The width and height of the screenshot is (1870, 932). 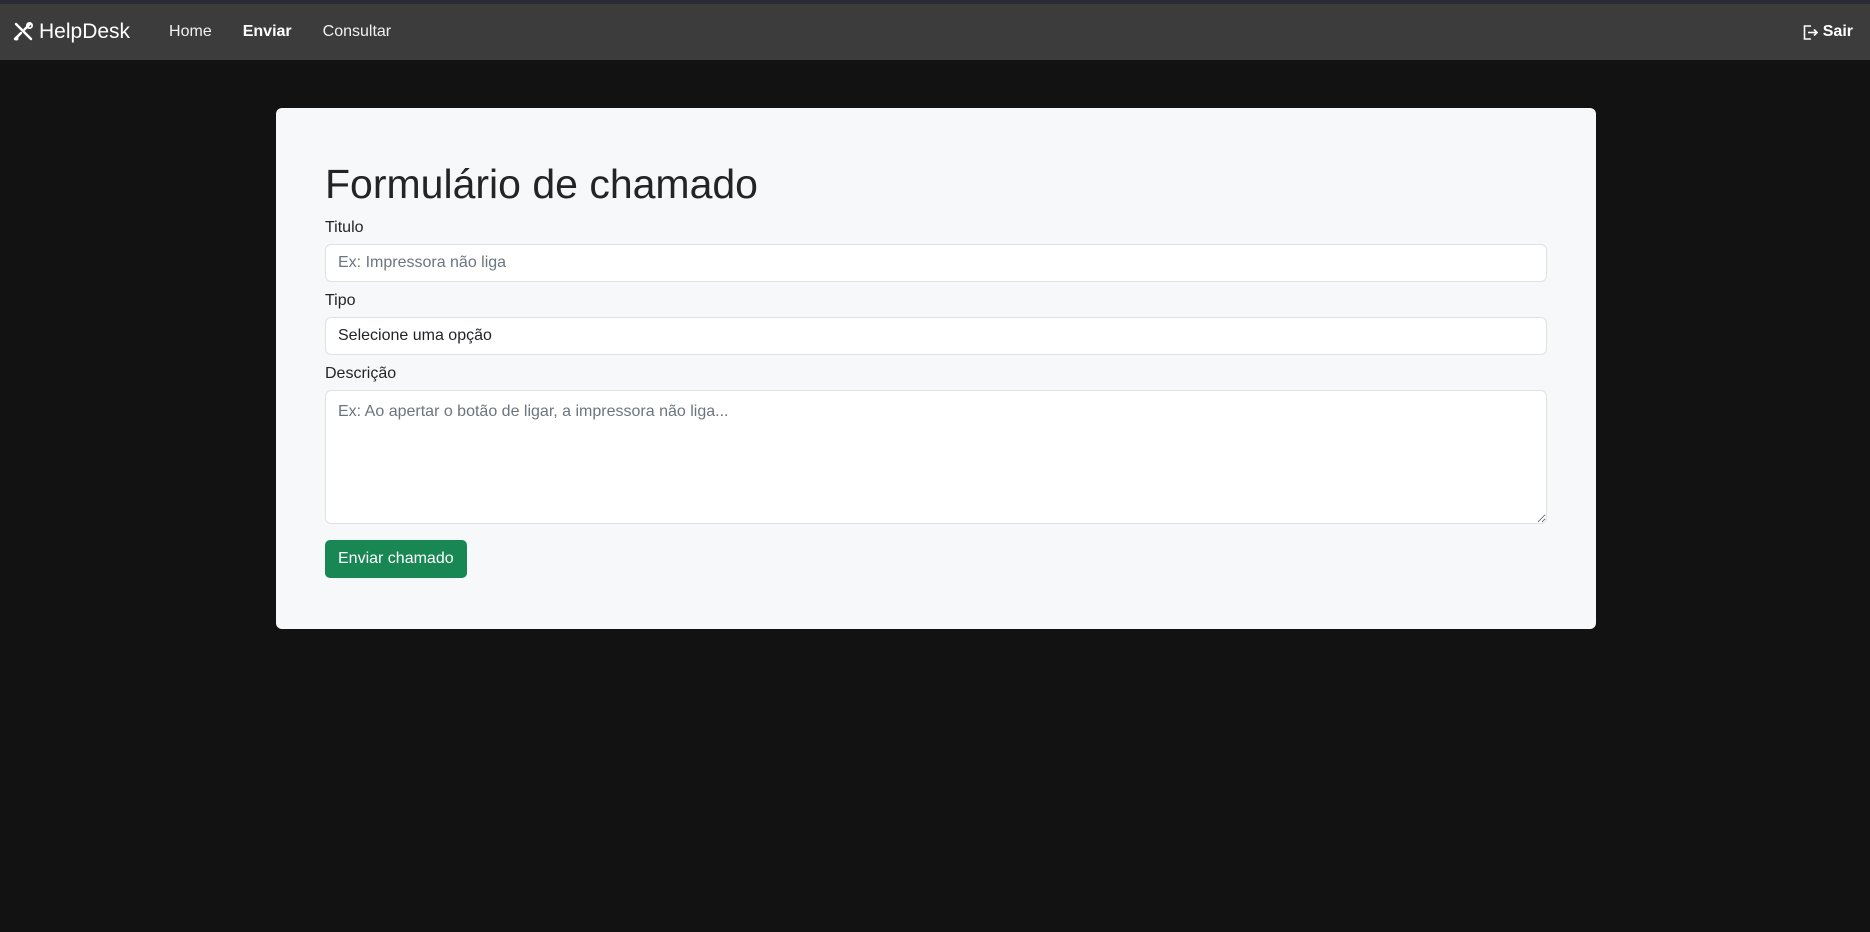 I want to click on nav-links: Home Enviar Consultar, so click(x=295, y=32).